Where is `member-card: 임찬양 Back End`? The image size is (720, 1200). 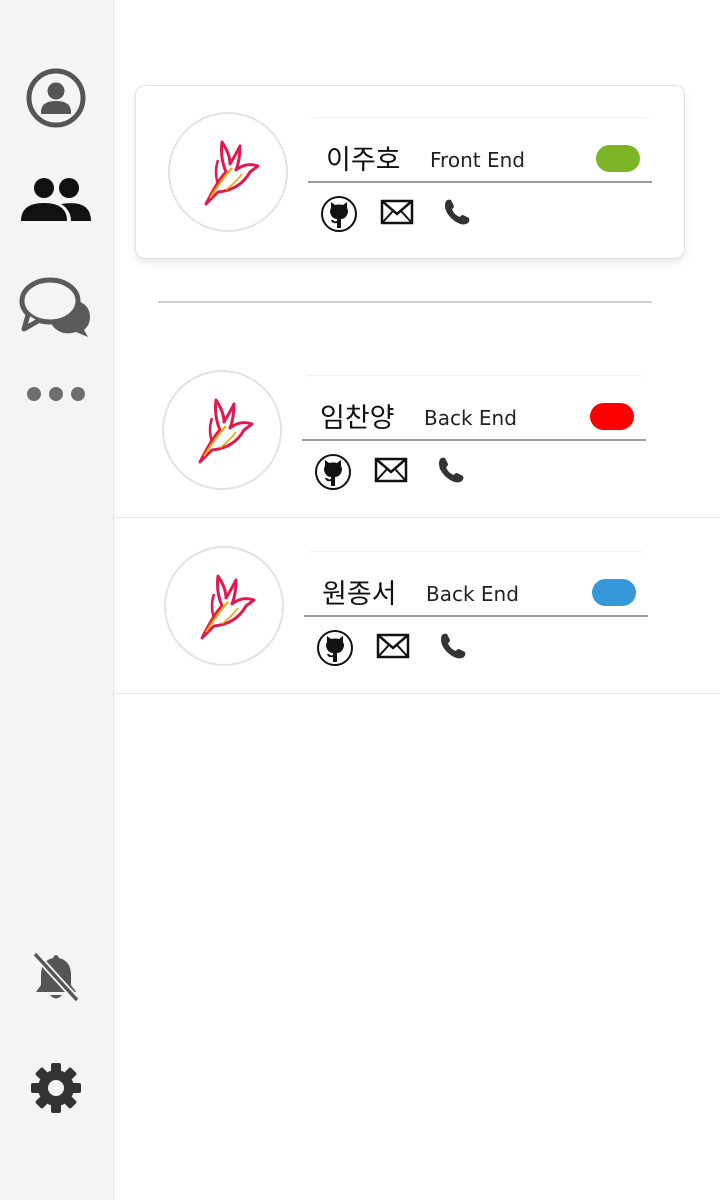
member-card: 임찬양 Back End is located at coordinates (417, 430).